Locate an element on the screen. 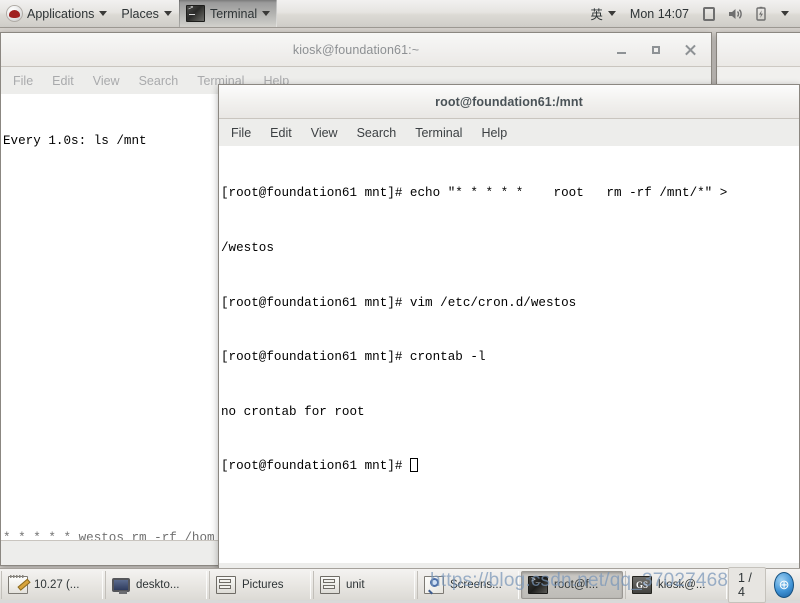 The image size is (800, 603). root-menubar: File Edit View Search Terminal Help is located at coordinates (509, 132).